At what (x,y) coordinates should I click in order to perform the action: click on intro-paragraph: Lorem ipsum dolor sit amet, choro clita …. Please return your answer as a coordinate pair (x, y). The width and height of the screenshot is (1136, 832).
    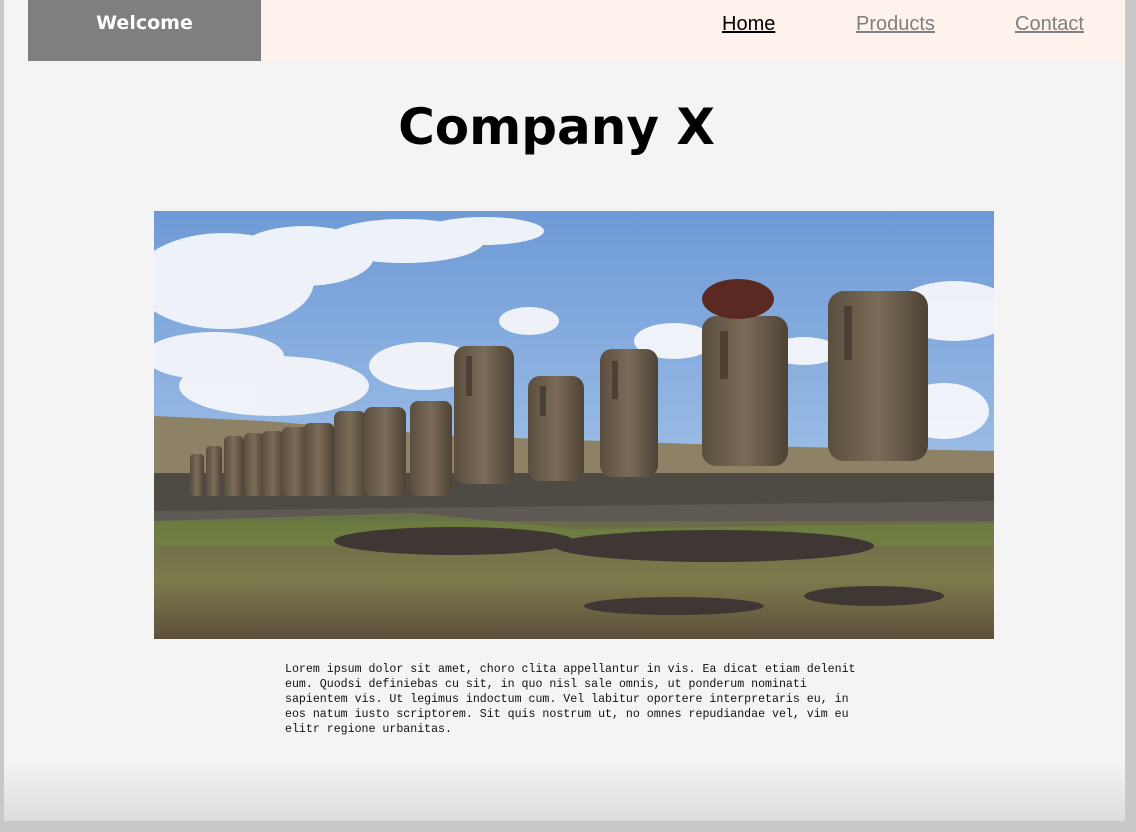
    Looking at the image, I should click on (570, 699).